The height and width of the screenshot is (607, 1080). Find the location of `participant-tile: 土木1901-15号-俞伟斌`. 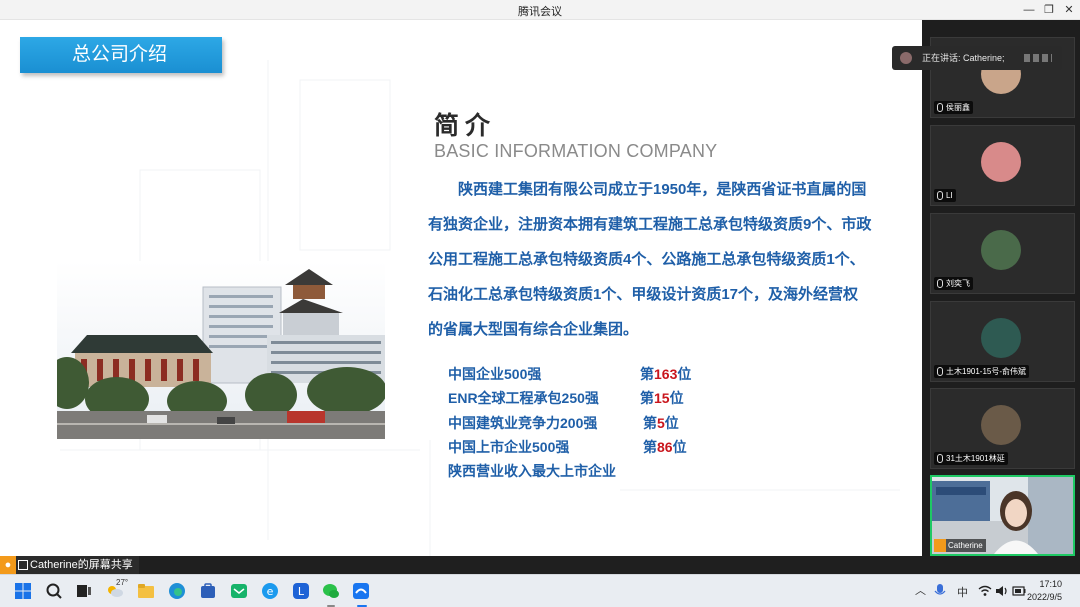

participant-tile: 土木1901-15号-俞伟斌 is located at coordinates (1002, 341).